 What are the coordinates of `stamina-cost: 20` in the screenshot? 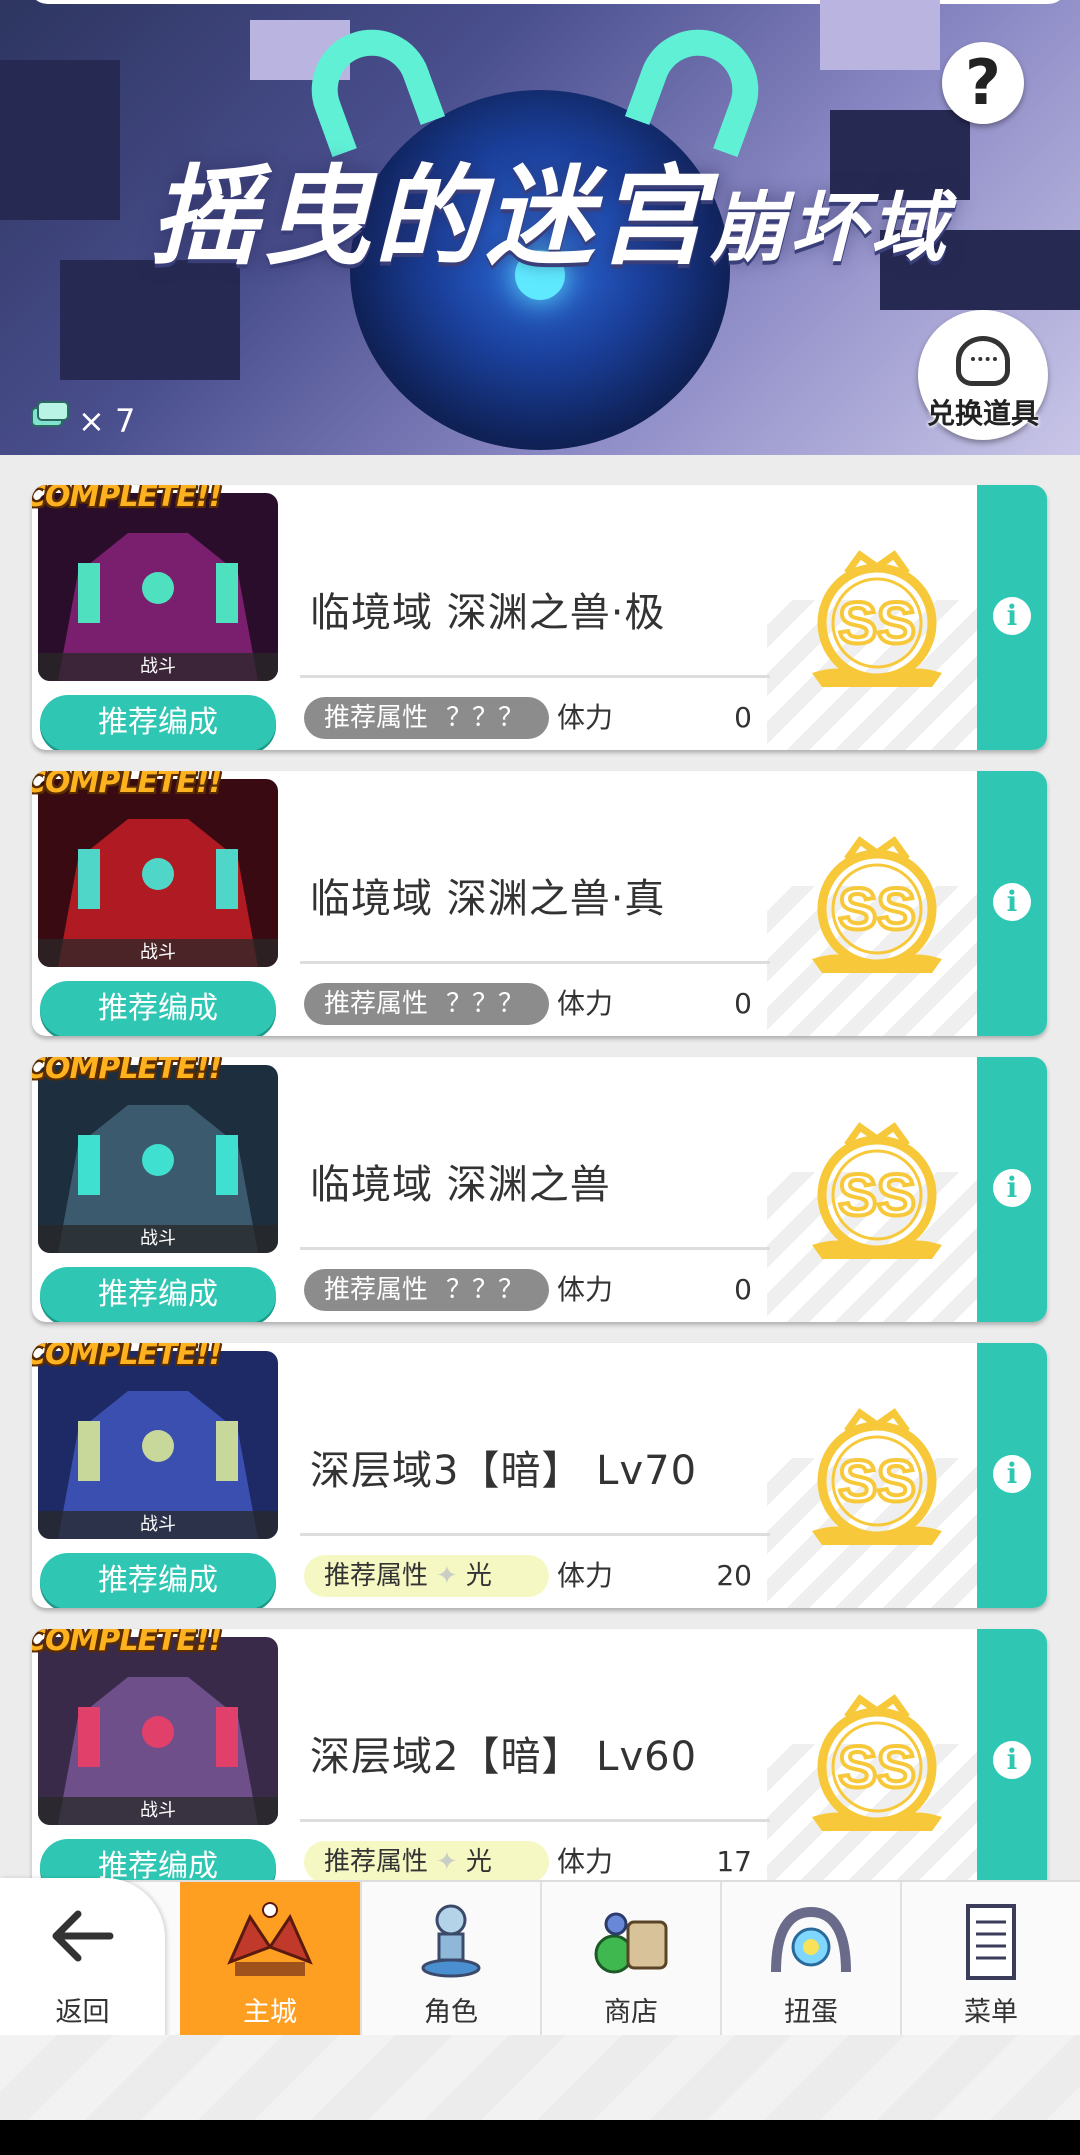 It's located at (734, 1575).